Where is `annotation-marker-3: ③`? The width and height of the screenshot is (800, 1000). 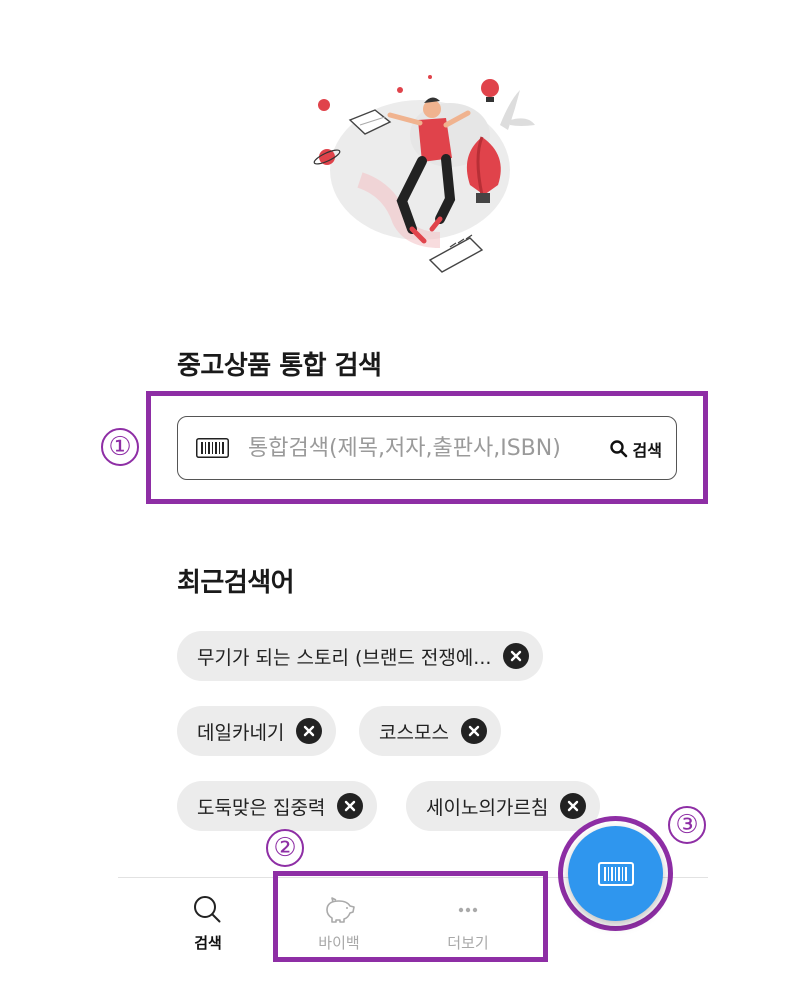
annotation-marker-3: ③ is located at coordinates (687, 825).